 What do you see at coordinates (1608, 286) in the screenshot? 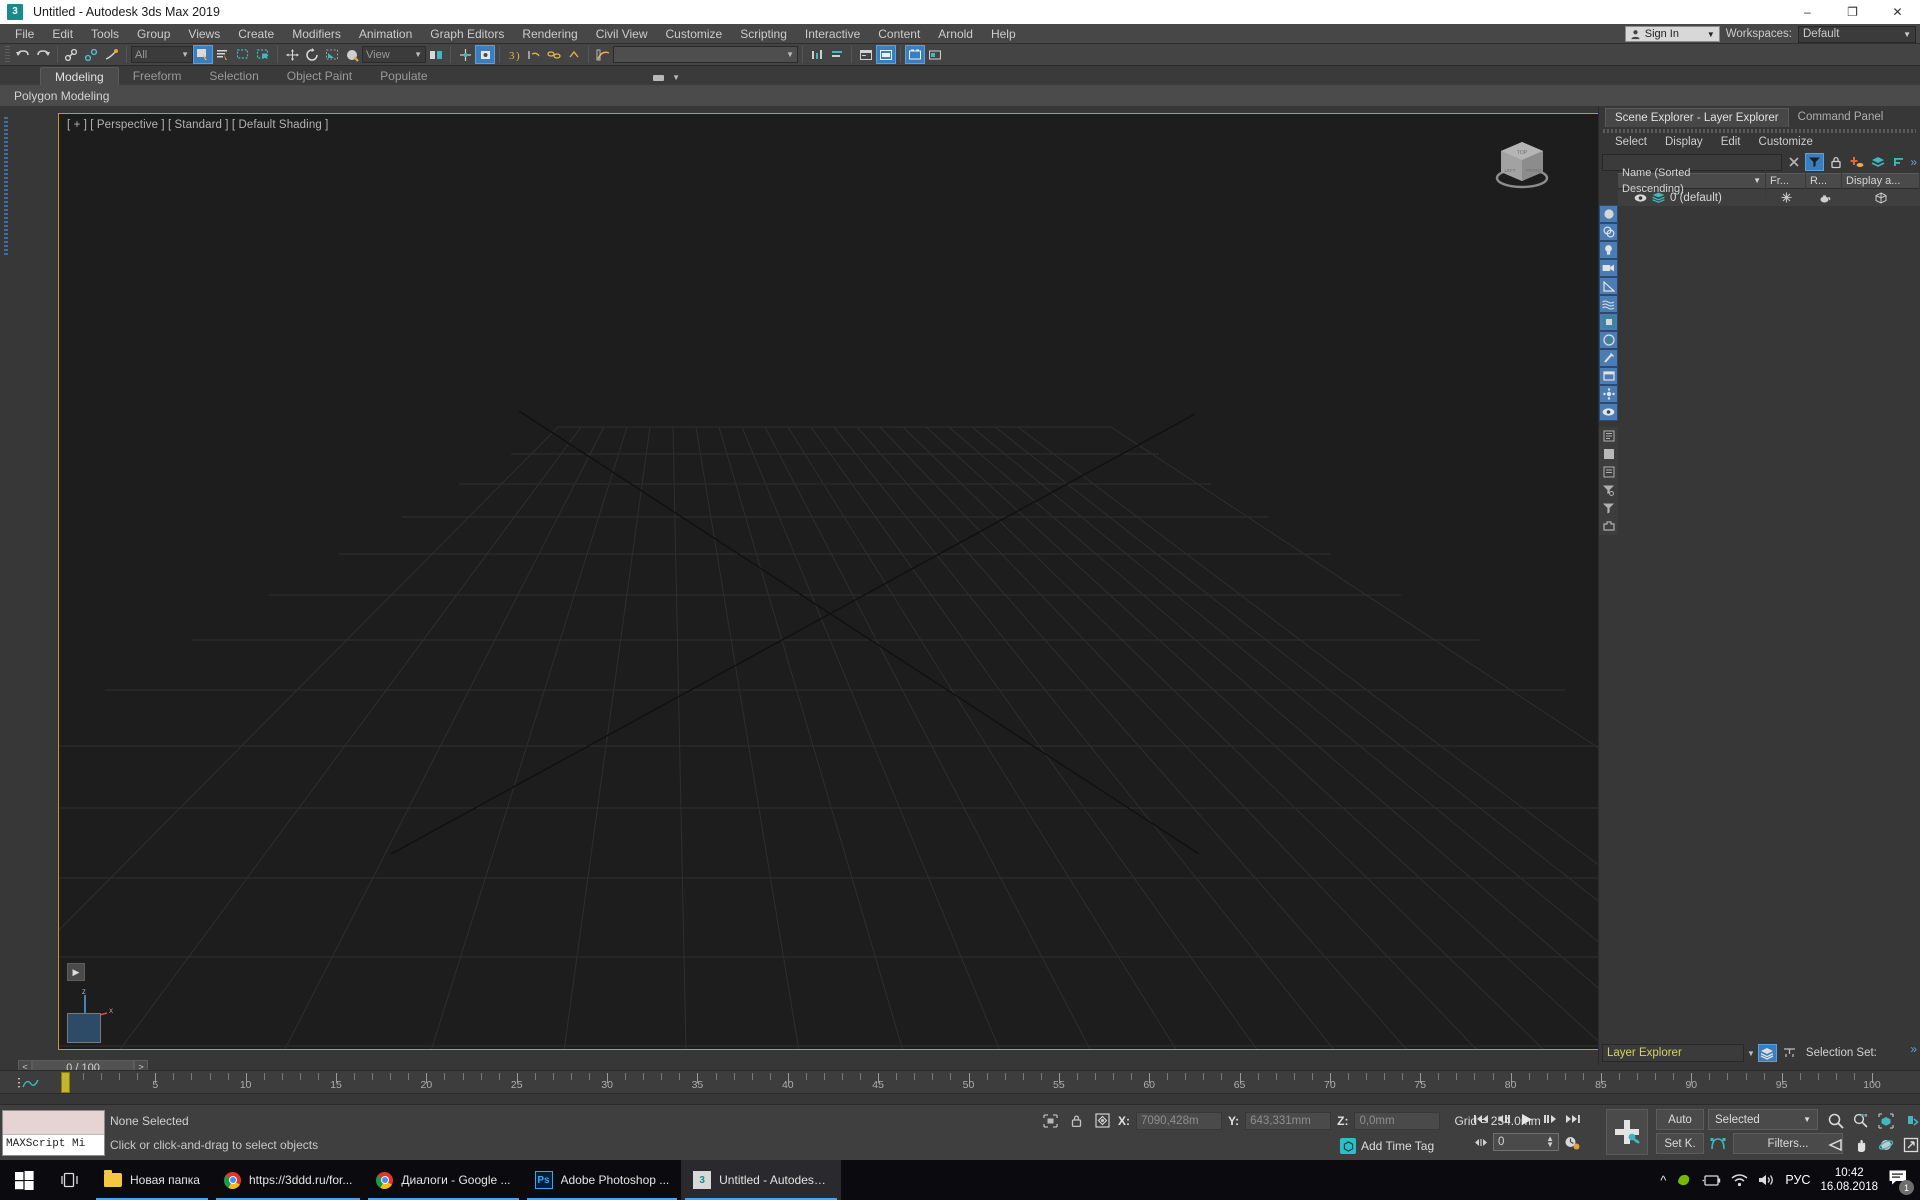
I see `helpers-filter-icon` at bounding box center [1608, 286].